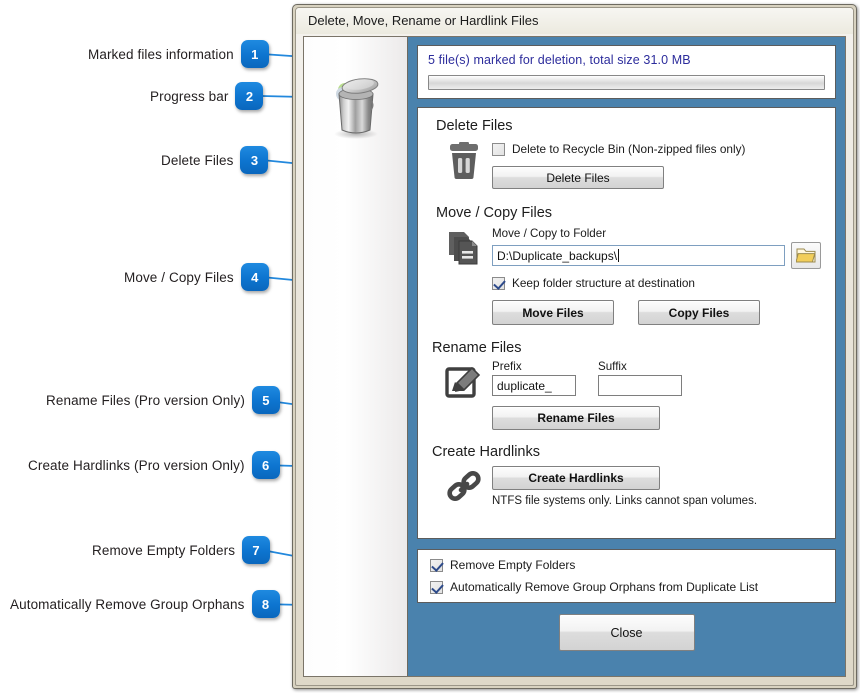  What do you see at coordinates (498, 149) in the screenshot?
I see `delete-to-recycle-bin-checkbox` at bounding box center [498, 149].